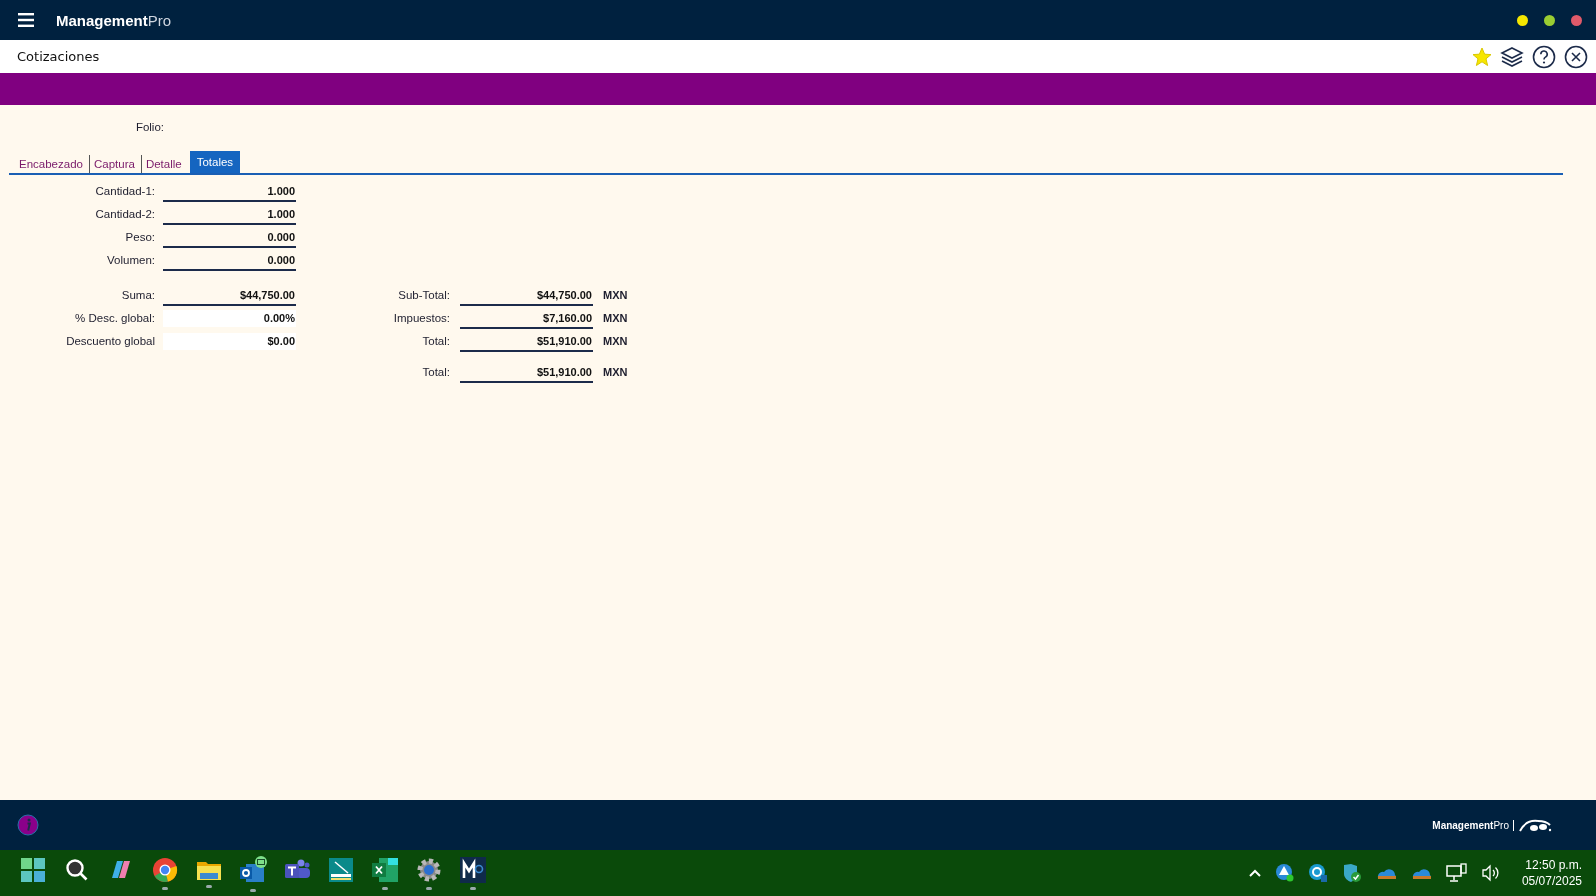 The image size is (1596, 896). What do you see at coordinates (114, 20) in the screenshot?
I see `app-logo: ManagementPro` at bounding box center [114, 20].